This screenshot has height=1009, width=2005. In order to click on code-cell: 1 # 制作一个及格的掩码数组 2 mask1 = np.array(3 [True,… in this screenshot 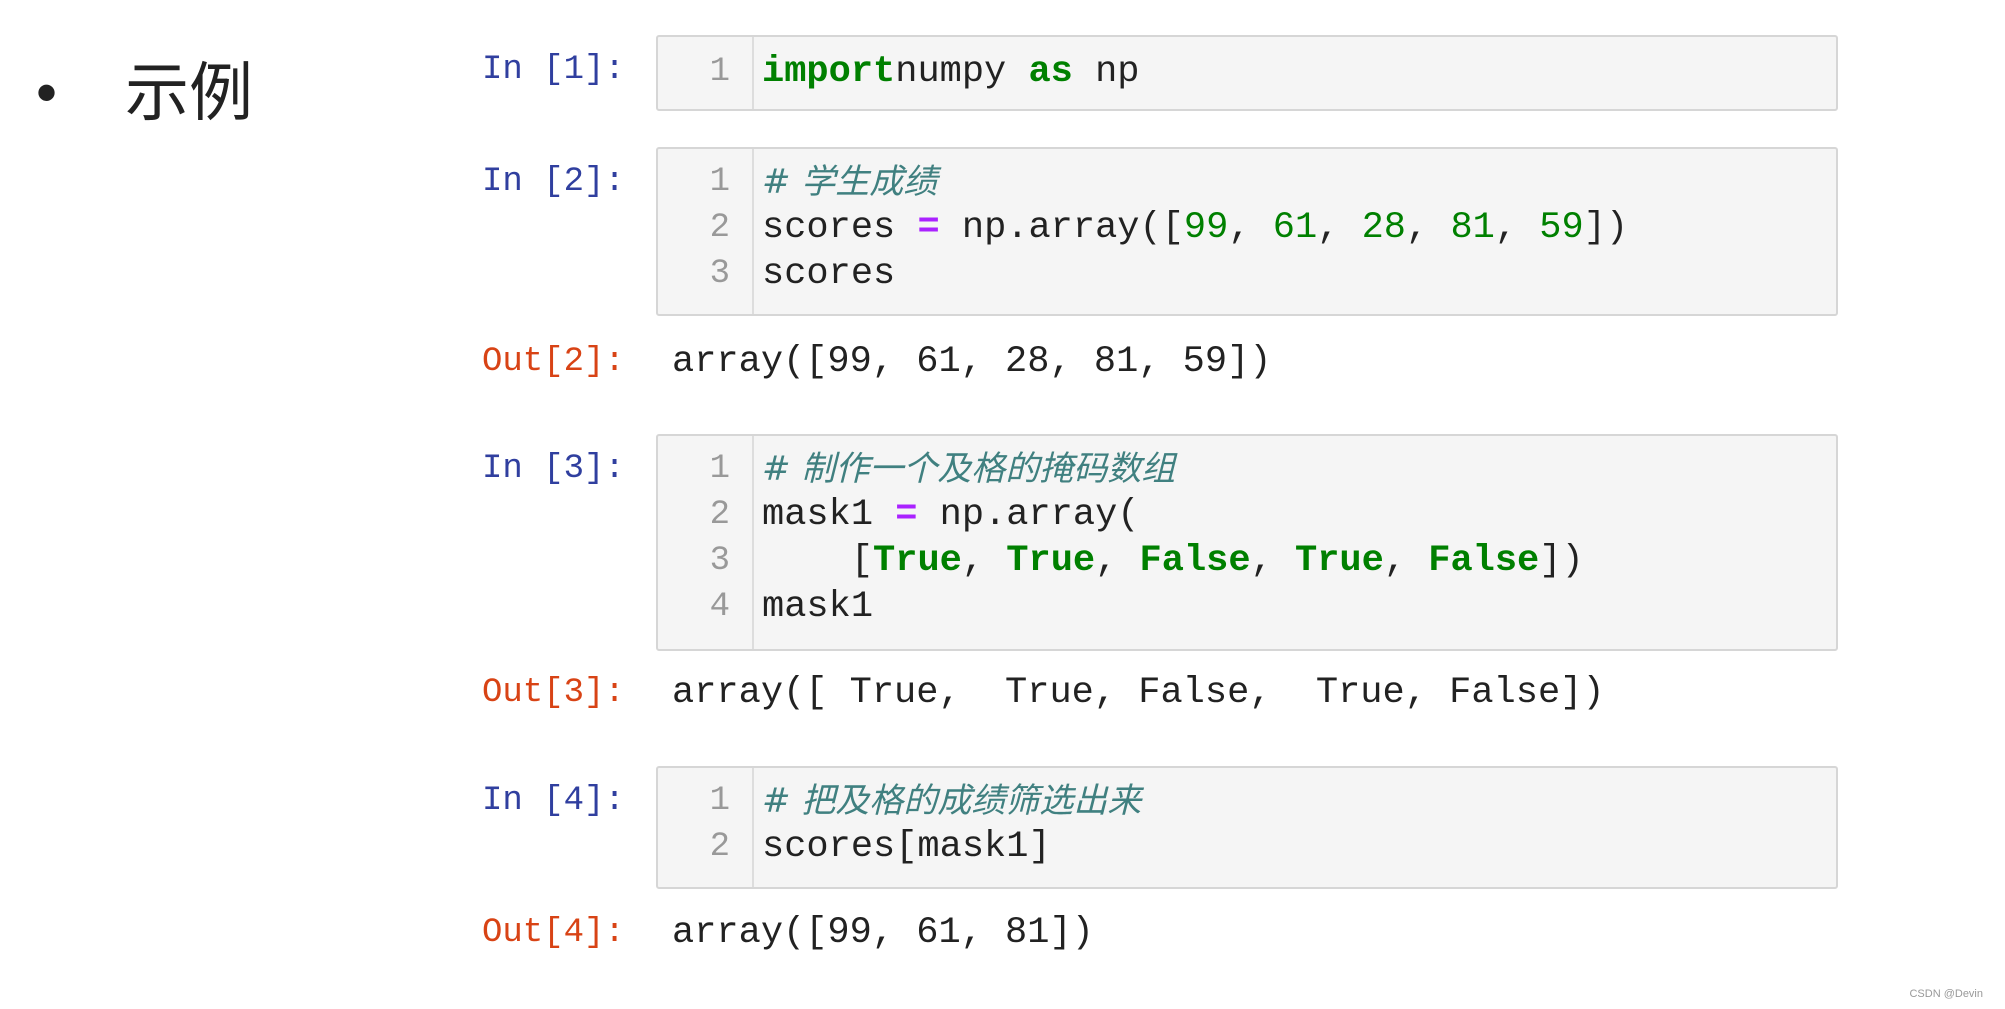, I will do `click(1247, 542)`.